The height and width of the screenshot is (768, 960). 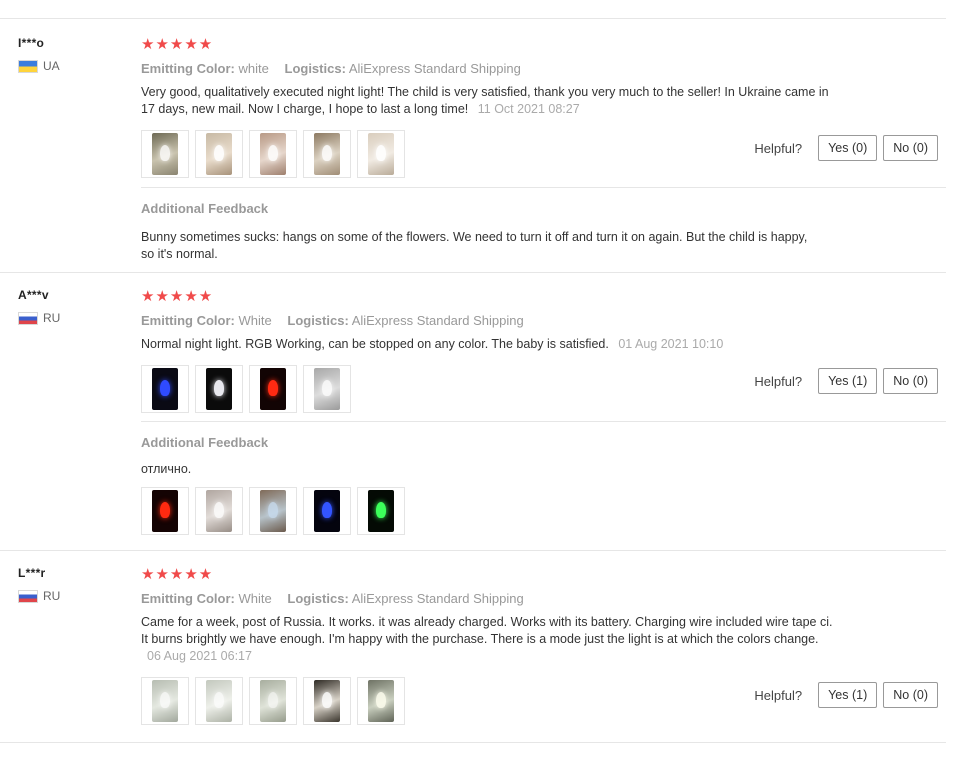 What do you see at coordinates (73, 66) in the screenshot?
I see `reviewer-country: UA` at bounding box center [73, 66].